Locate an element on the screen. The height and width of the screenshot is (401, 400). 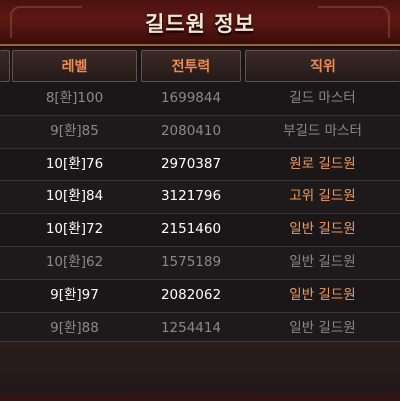
power-cell: 2080410 is located at coordinates (191, 130).